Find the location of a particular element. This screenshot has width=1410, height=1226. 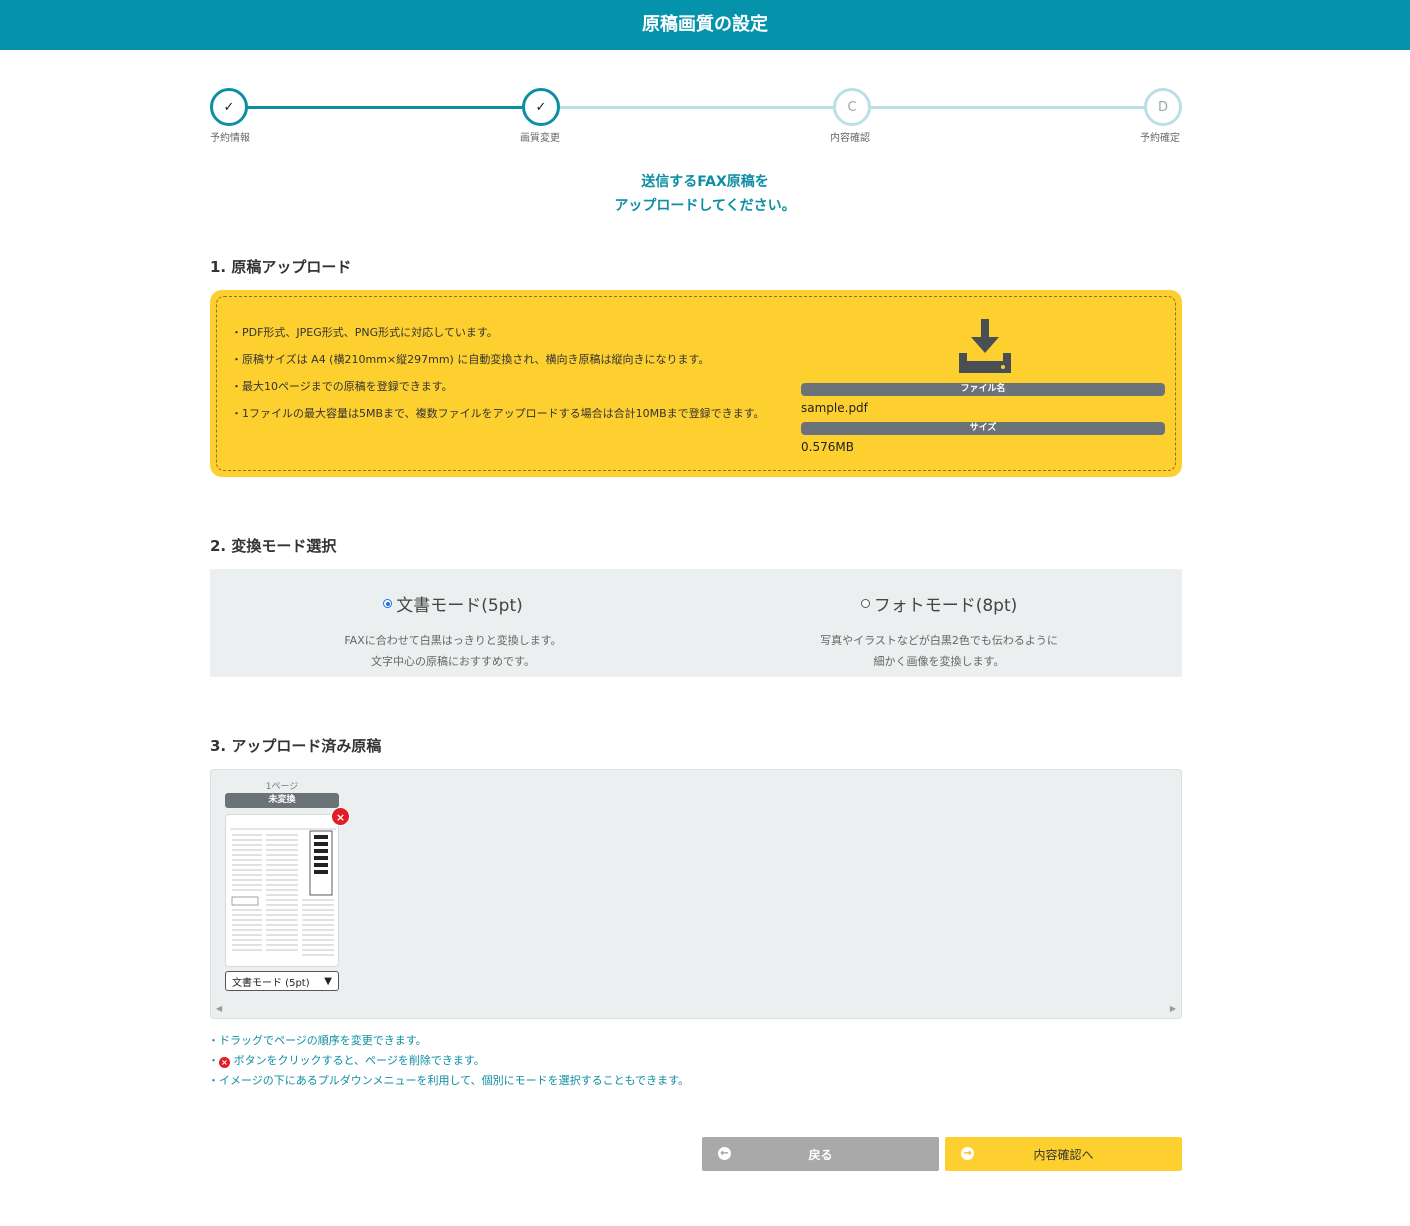

upload-section-title: 1. 原稿アップロード is located at coordinates (281, 267).